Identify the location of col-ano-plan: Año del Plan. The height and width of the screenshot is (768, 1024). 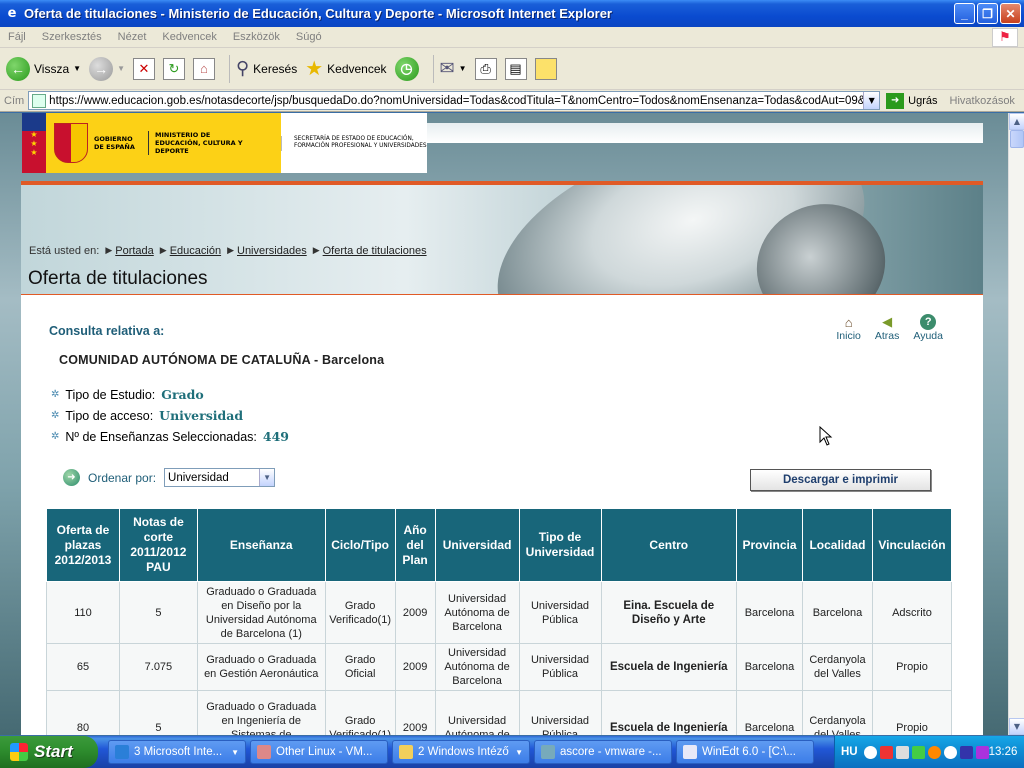
(415, 545).